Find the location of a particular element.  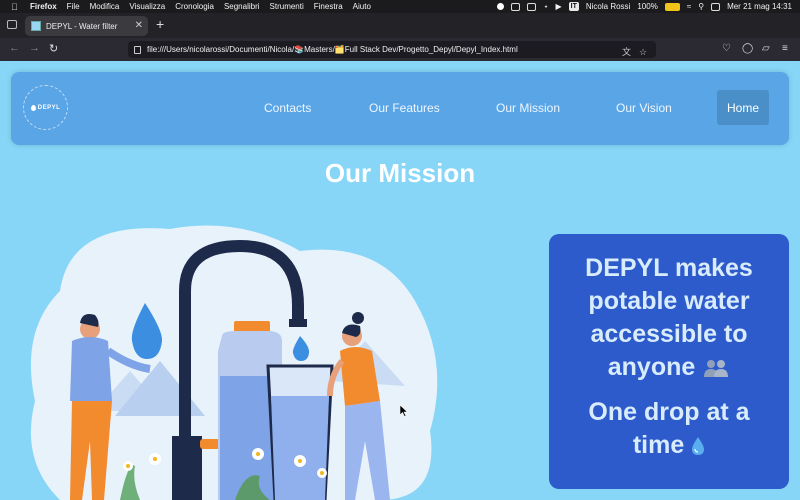

tab-title: DEPYL - Water filter is located at coordinates (82, 26).